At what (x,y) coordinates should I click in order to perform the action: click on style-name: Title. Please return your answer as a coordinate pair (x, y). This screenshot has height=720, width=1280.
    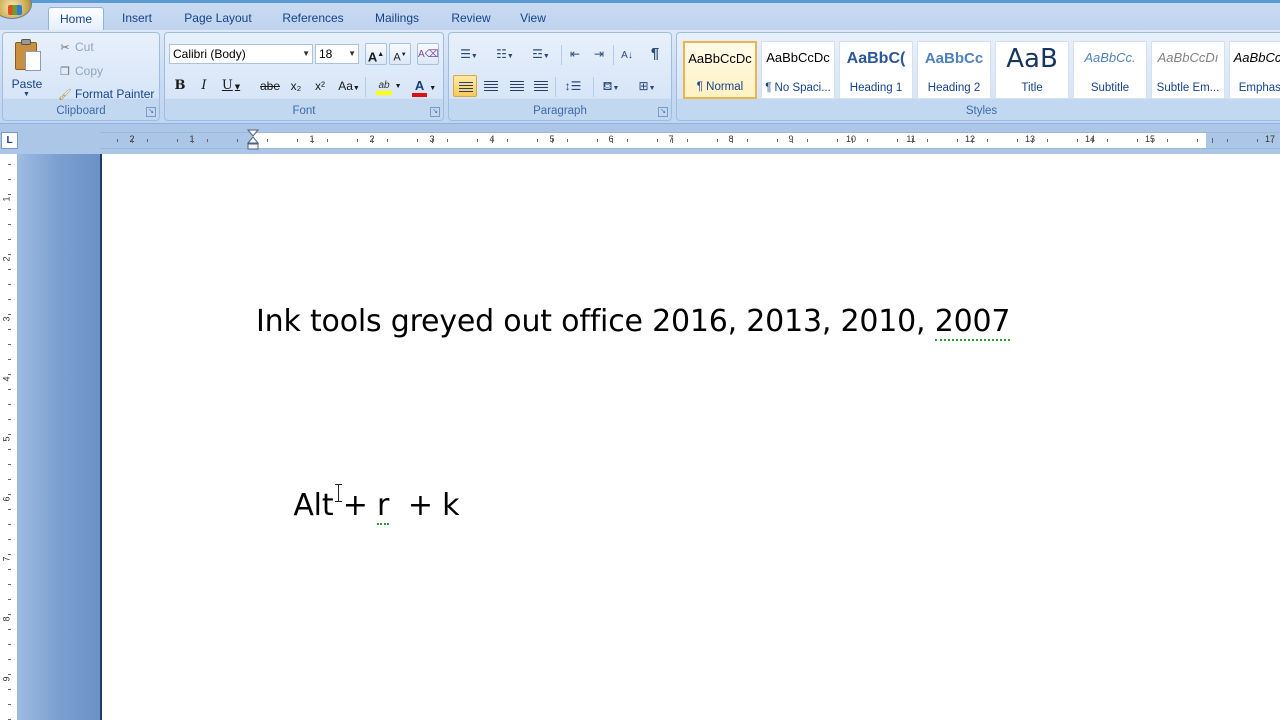
    Looking at the image, I should click on (1032, 88).